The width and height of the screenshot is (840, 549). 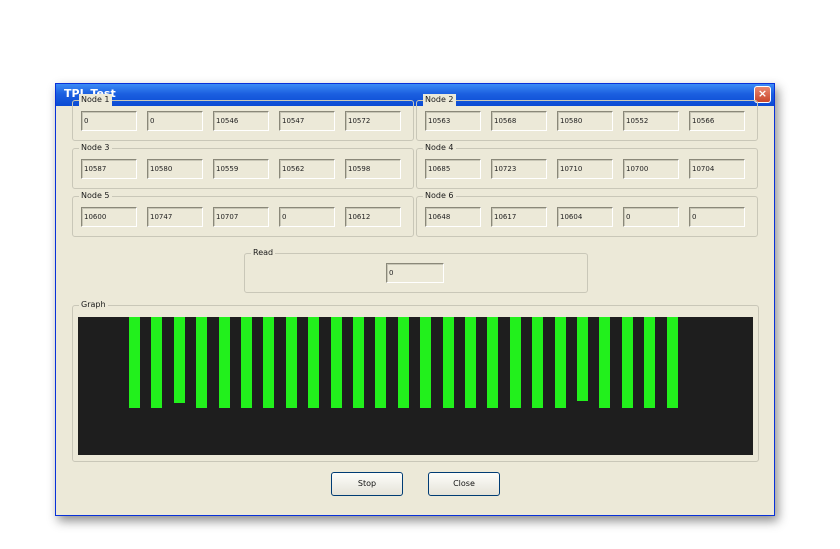 I want to click on node-5-field-4: 0, so click(x=307, y=217).